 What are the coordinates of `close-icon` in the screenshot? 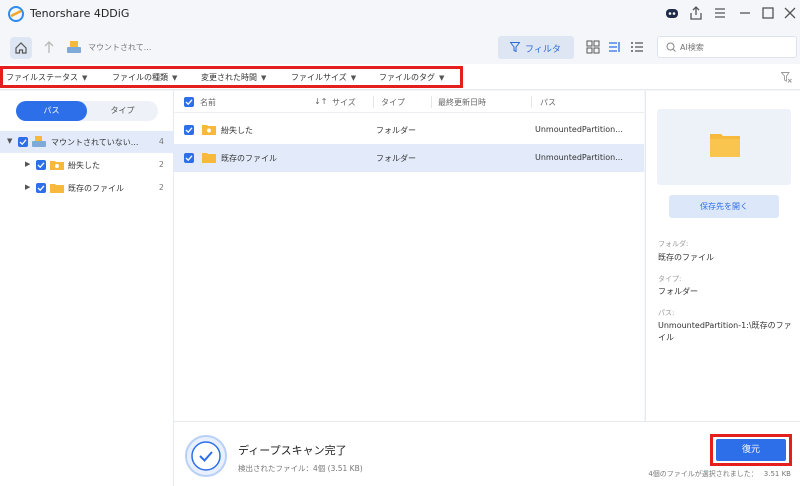 It's located at (790, 13).